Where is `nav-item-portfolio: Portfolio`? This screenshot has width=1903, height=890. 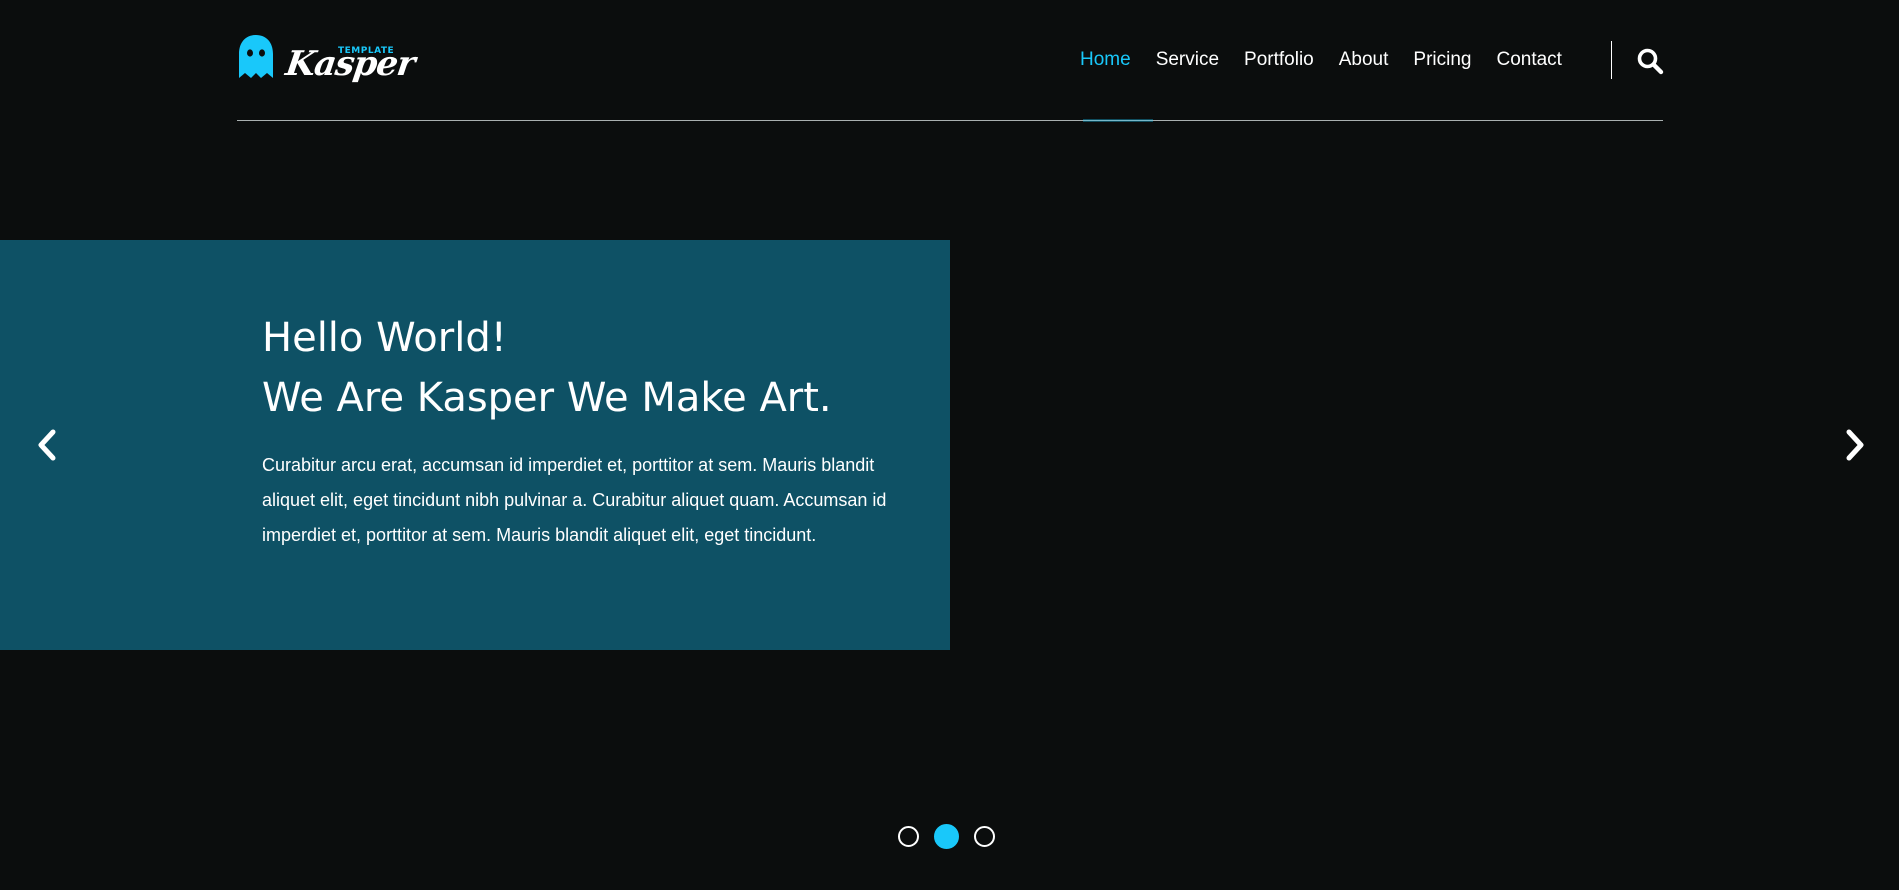
nav-item-portfolio: Portfolio is located at coordinates (1279, 60).